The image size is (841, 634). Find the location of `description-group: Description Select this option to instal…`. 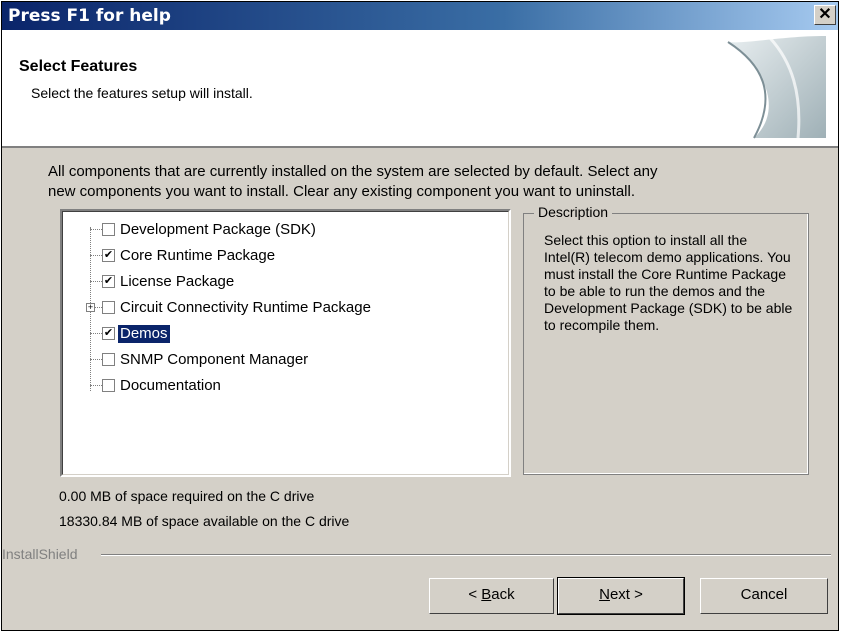

description-group: Description Select this option to instal… is located at coordinates (666, 339).